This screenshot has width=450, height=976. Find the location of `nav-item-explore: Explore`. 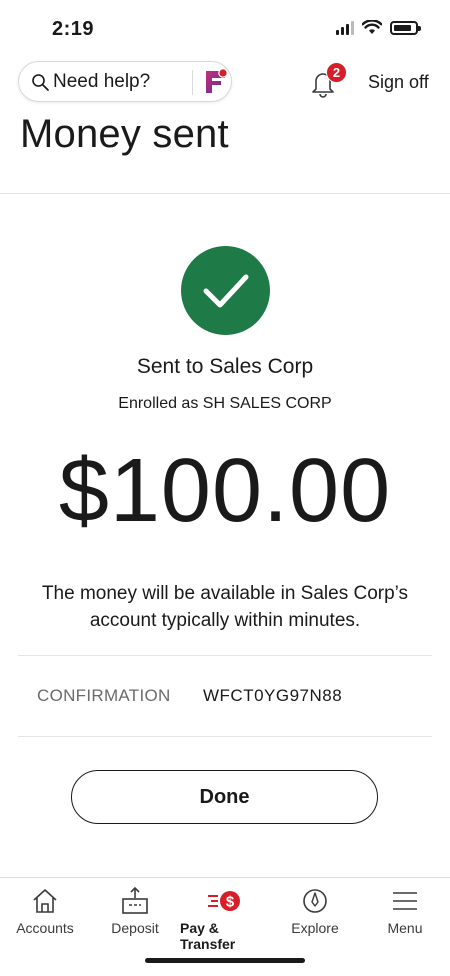

nav-item-explore: Explore is located at coordinates (315, 913).